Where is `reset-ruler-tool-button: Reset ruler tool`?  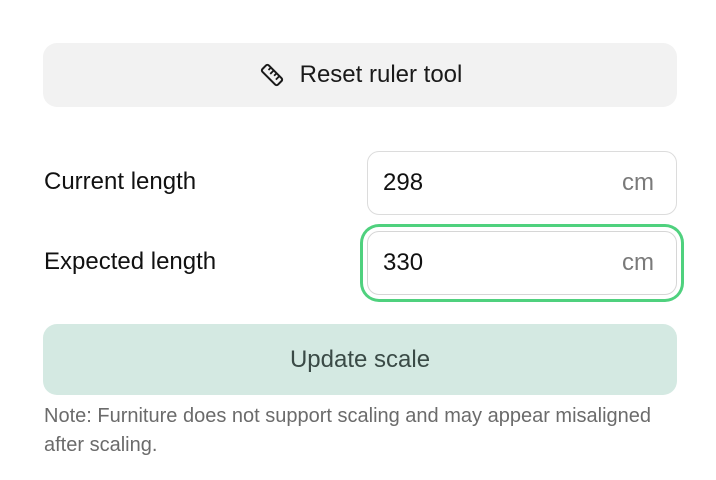 reset-ruler-tool-button: Reset ruler tool is located at coordinates (360, 75).